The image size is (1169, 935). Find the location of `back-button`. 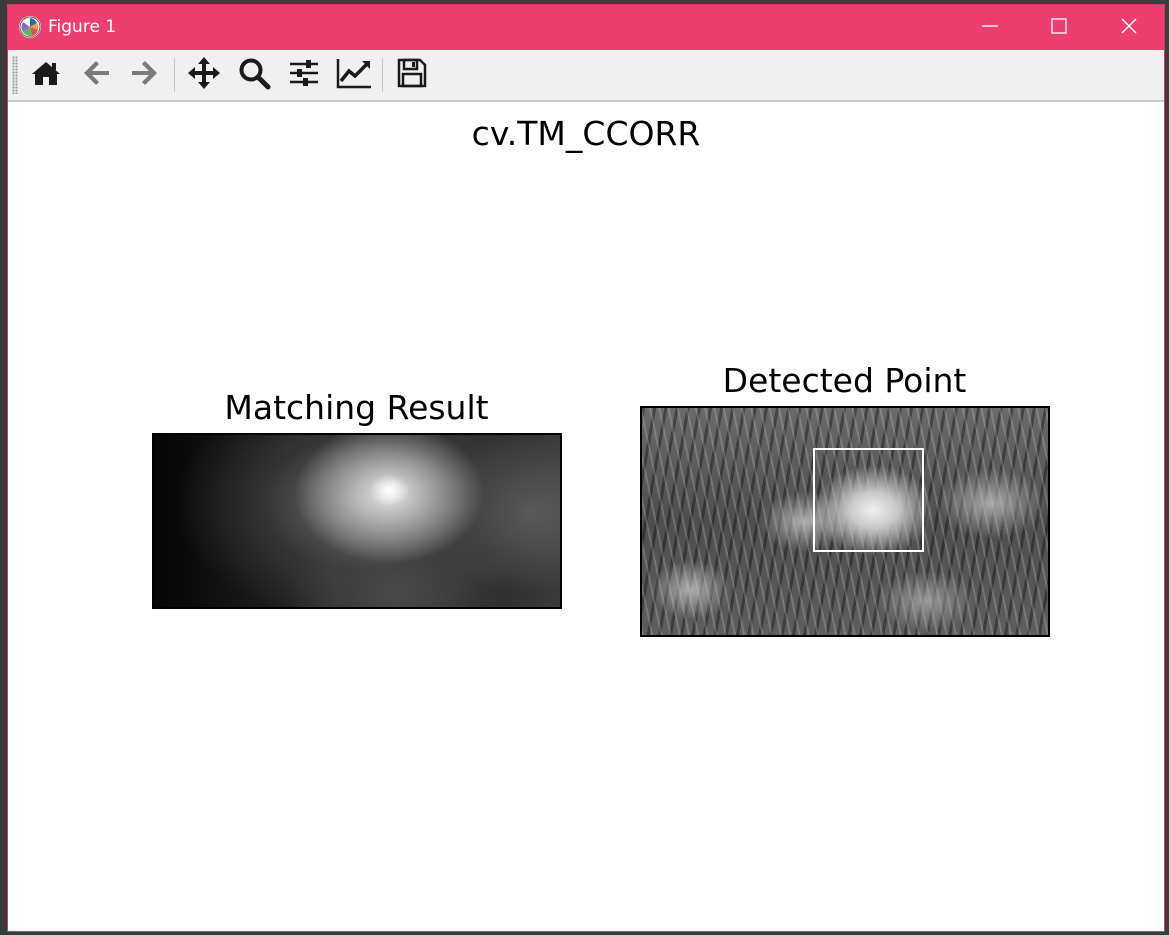

back-button is located at coordinates (96, 75).